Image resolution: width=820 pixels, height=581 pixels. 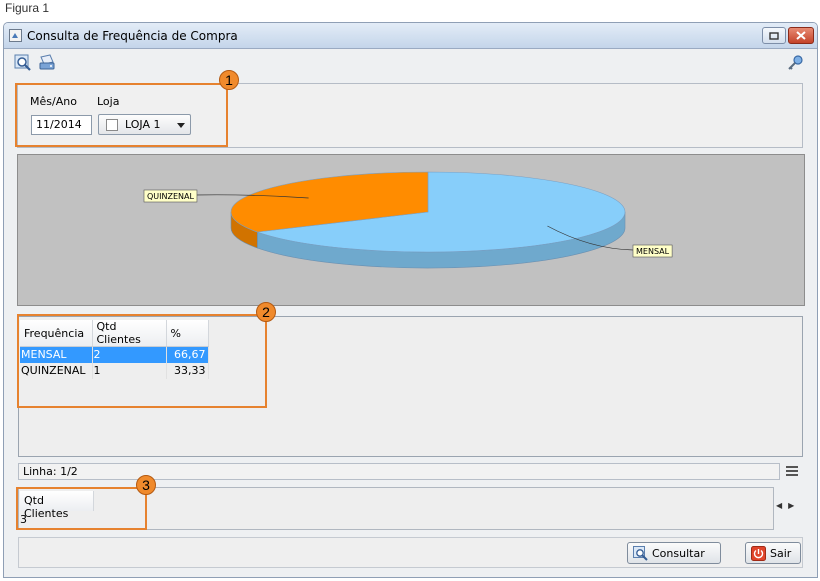 I want to click on figure-caption: Figura 1, so click(x=27, y=8).